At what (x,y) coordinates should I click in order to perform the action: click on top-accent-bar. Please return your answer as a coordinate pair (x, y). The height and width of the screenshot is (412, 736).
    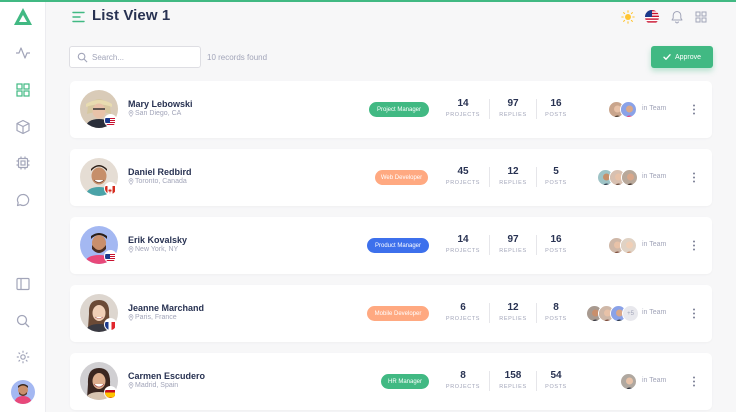
    Looking at the image, I should click on (368, 1).